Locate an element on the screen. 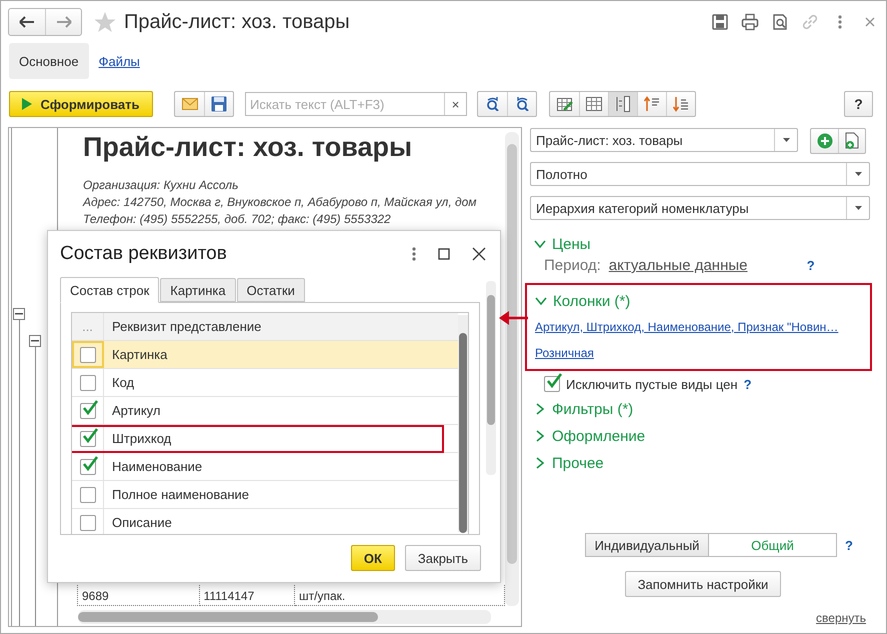 Image resolution: width=887 pixels, height=634 pixels. period-label: Период: is located at coordinates (572, 265).